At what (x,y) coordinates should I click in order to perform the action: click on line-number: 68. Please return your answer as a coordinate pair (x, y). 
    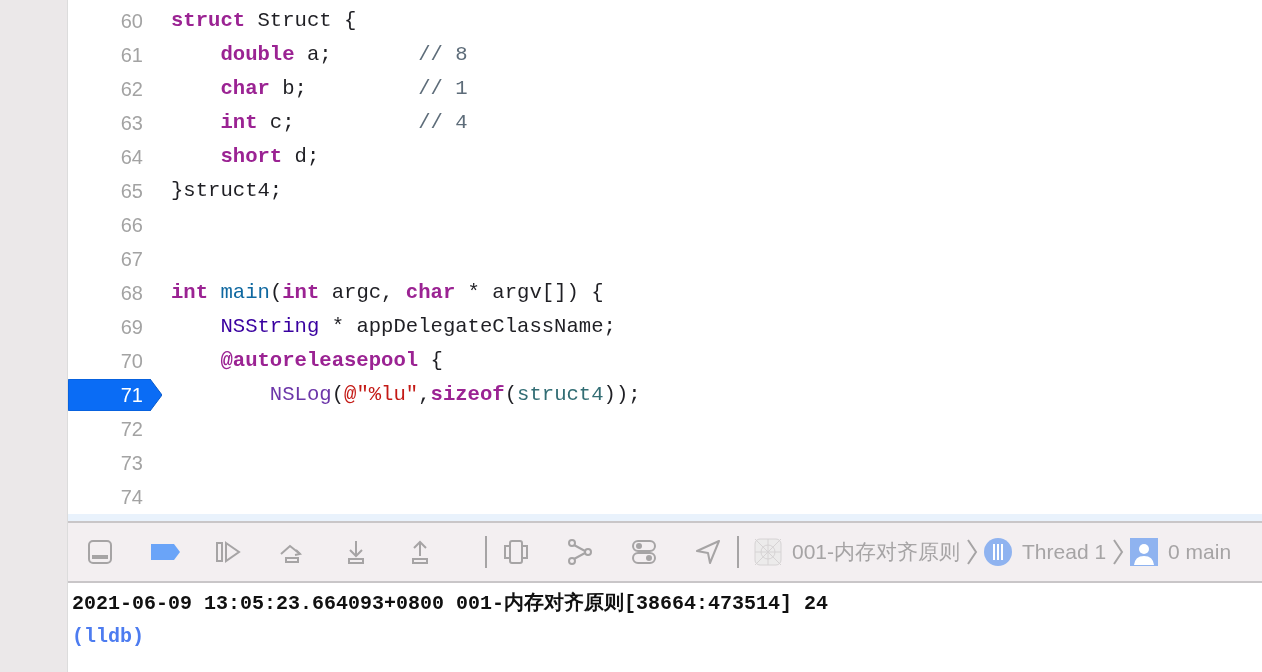
    Looking at the image, I should click on (131, 293).